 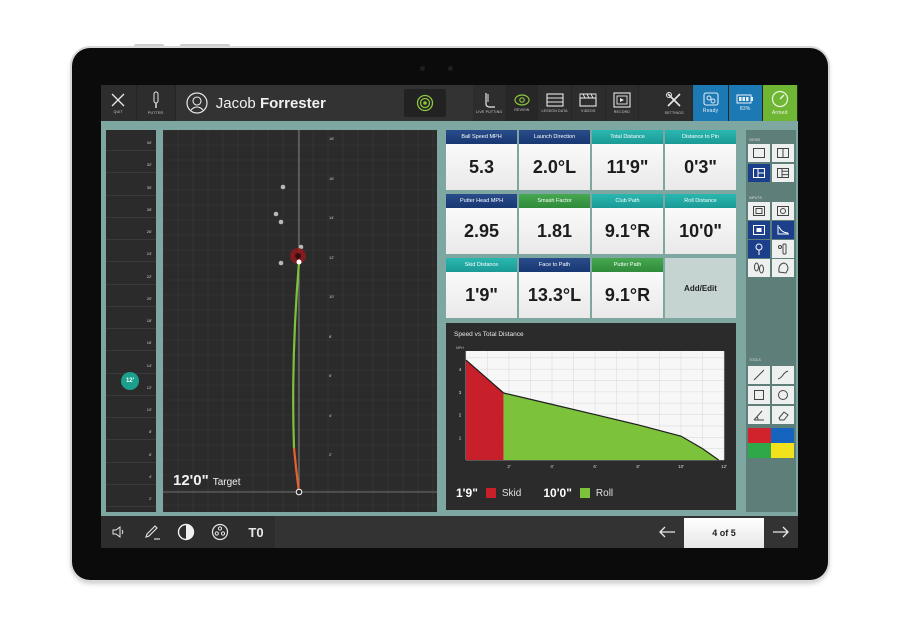 I want to click on color-green, so click(x=759, y=450).